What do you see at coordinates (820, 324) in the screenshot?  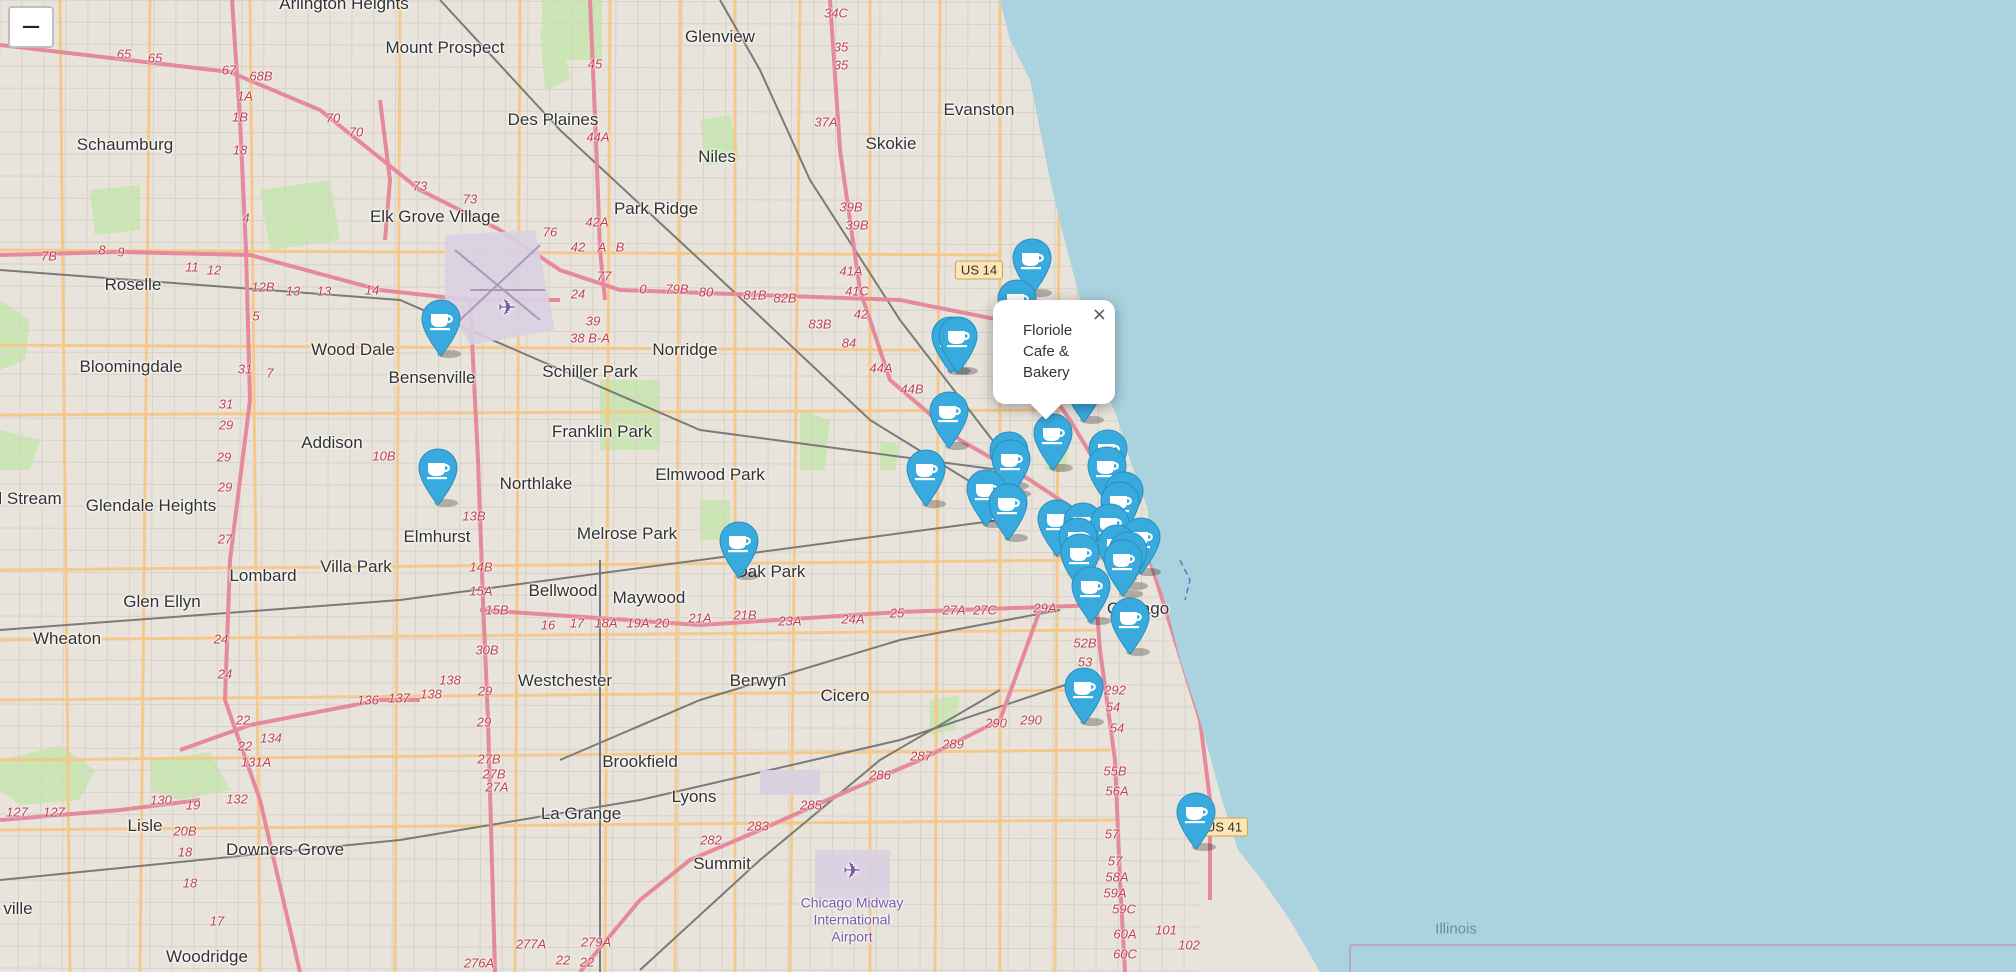 I see `exit-number: 83B` at bounding box center [820, 324].